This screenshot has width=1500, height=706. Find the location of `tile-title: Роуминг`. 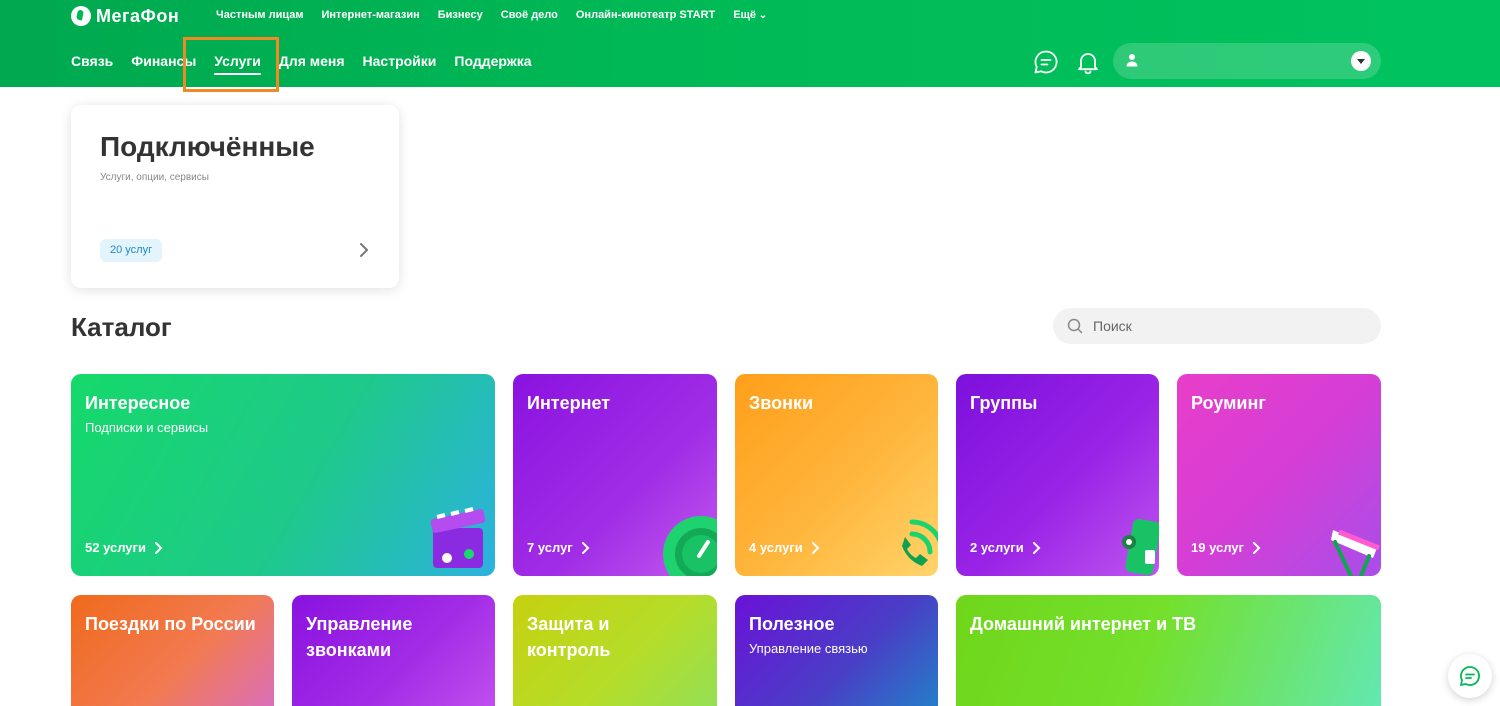

tile-title: Роуминг is located at coordinates (1228, 403).